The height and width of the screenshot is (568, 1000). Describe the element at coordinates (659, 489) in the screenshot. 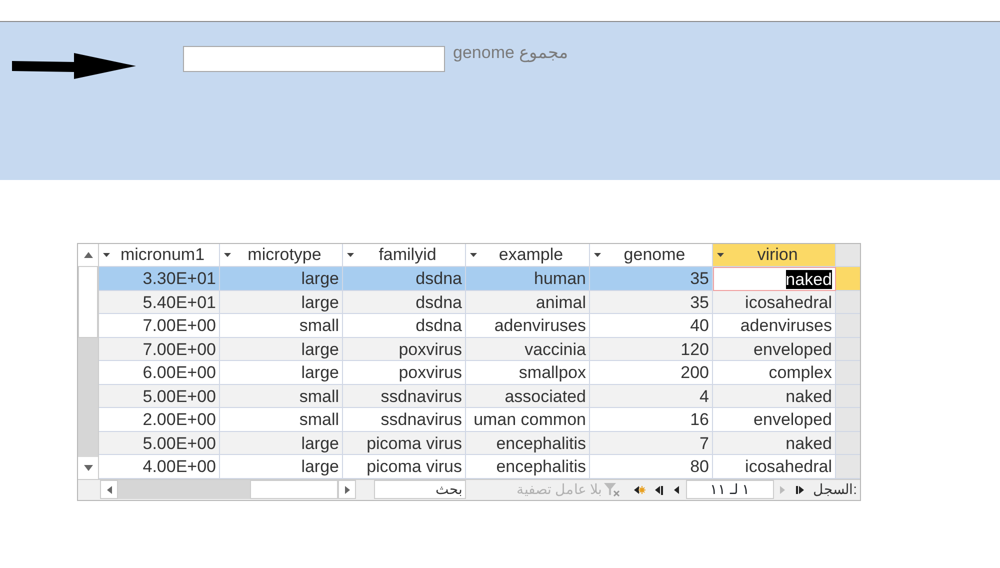

I see `last-record-icon` at that location.